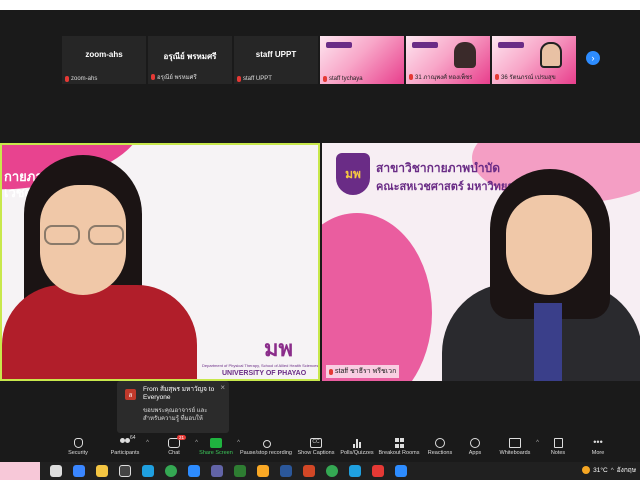 The height and width of the screenshot is (480, 640). Describe the element at coordinates (316, 443) in the screenshot. I see `captions-icon: CC` at that location.